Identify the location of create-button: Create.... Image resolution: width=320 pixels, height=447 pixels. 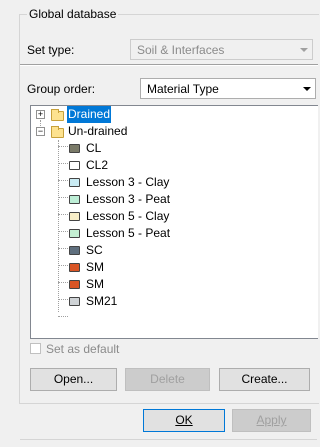
(264, 379).